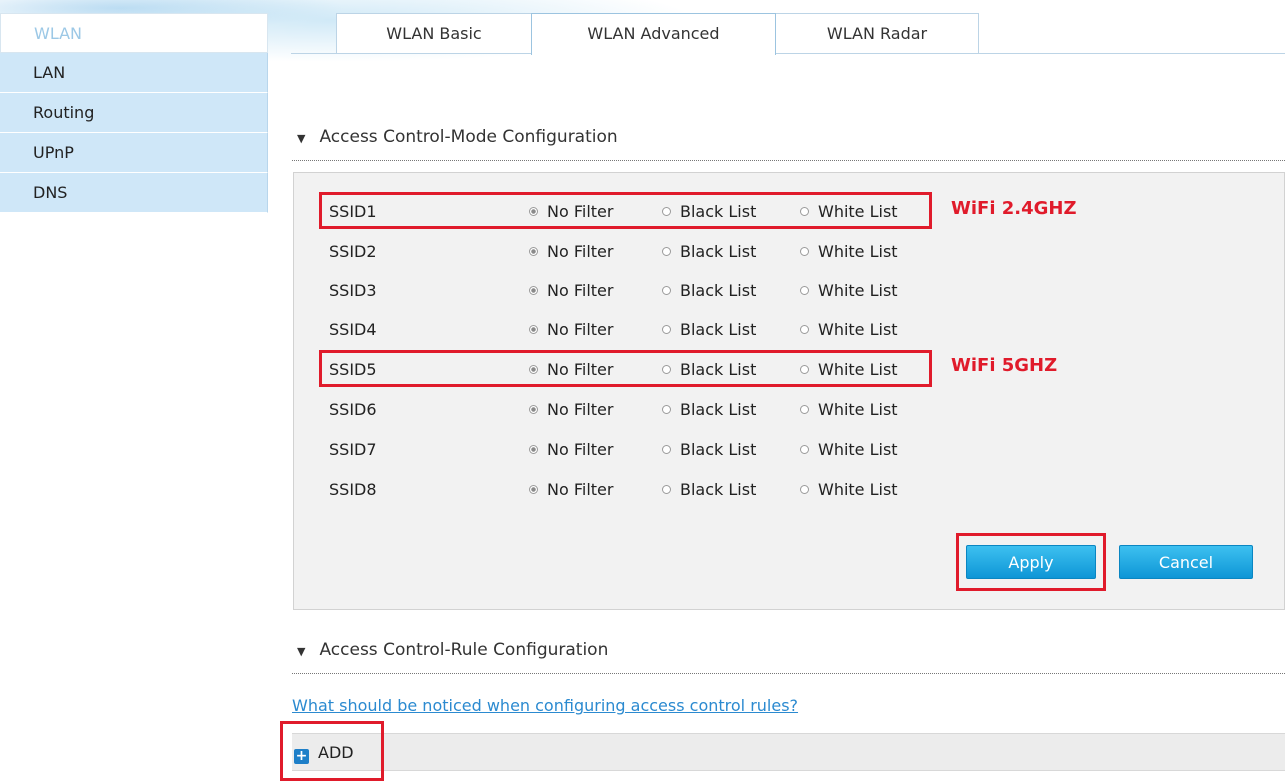 The width and height of the screenshot is (1285, 781). Describe the element at coordinates (468, 137) in the screenshot. I see `section-title: Access Control-Mode Configuration` at that location.